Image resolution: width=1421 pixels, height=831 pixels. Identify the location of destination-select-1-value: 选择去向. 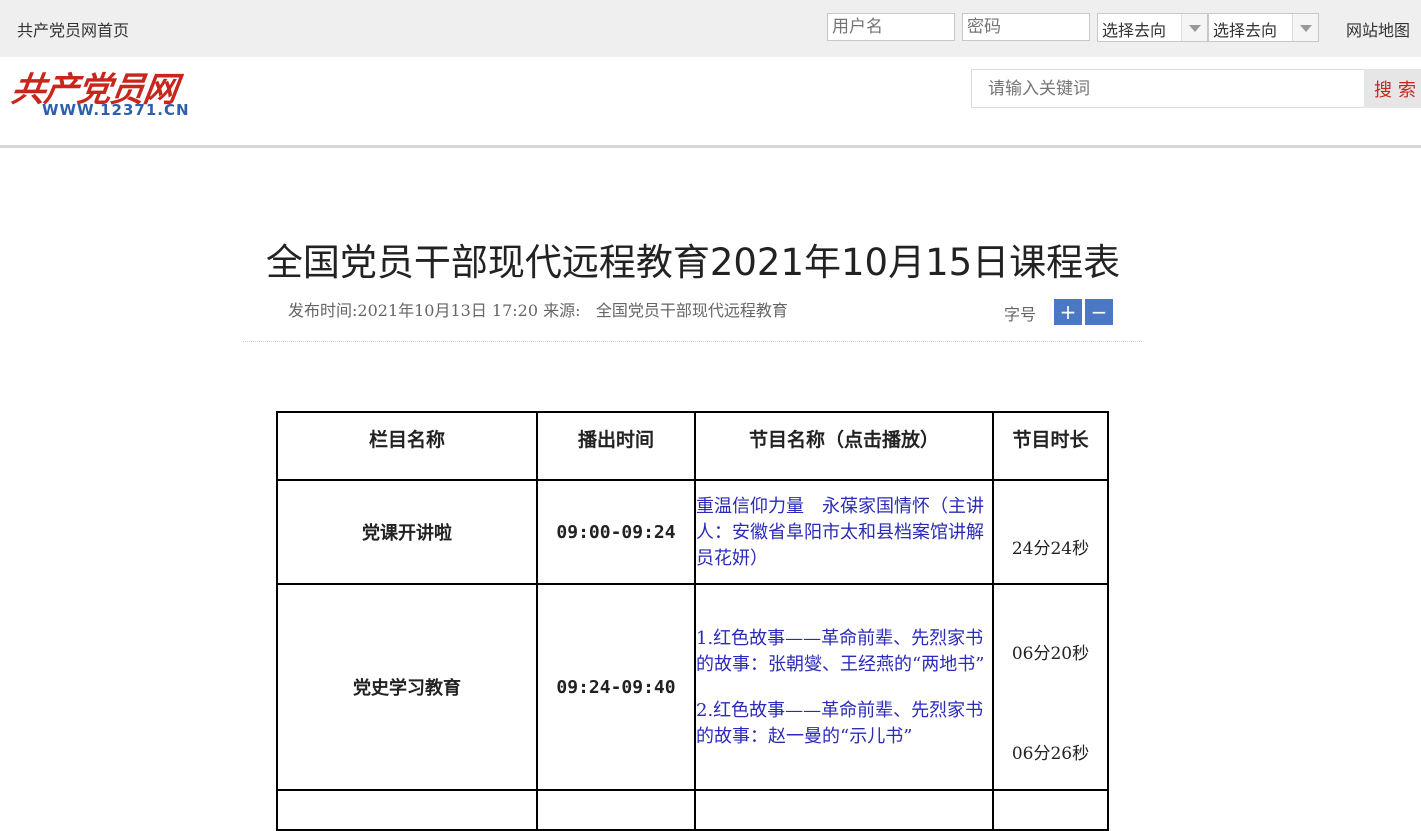
(1134, 30).